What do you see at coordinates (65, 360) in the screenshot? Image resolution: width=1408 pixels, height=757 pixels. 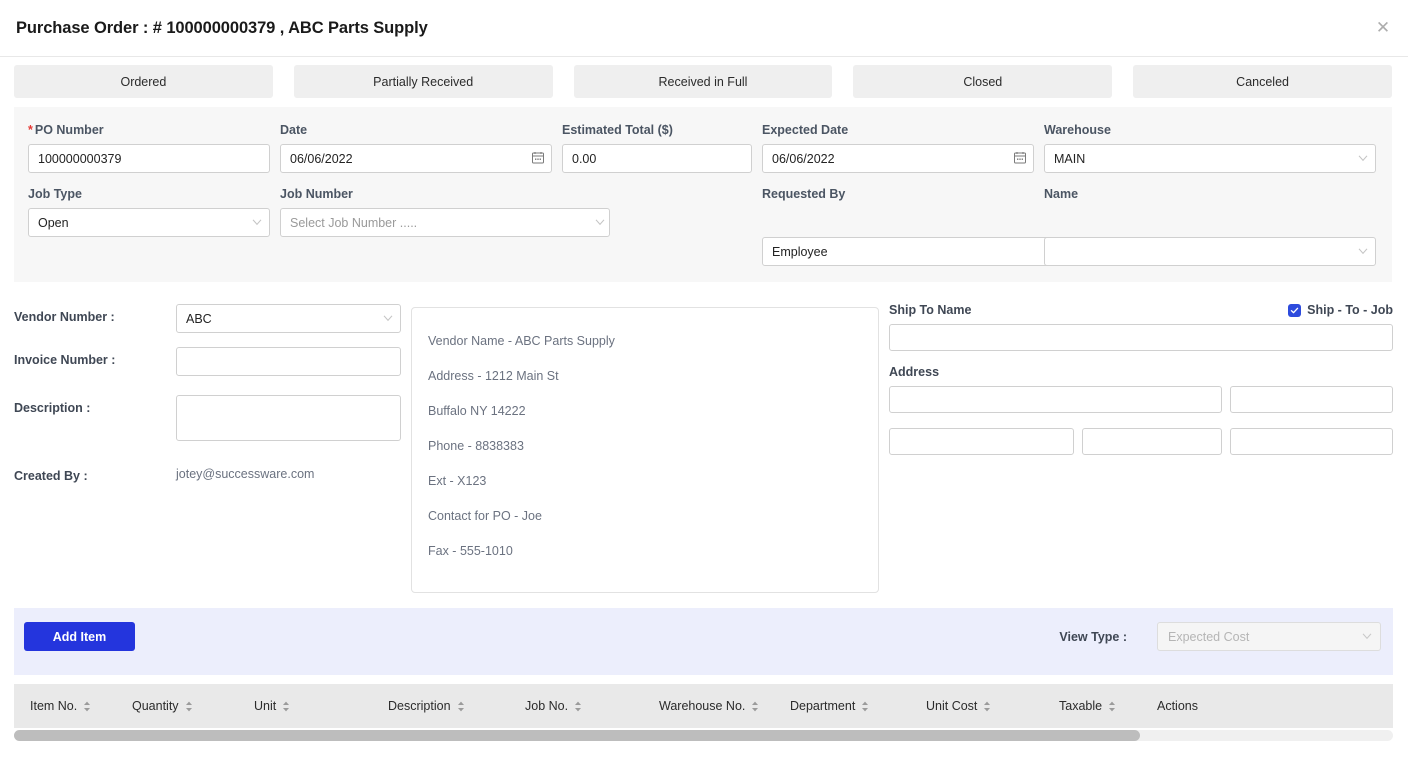 I see `invoice-number-label: Invoice Number :` at bounding box center [65, 360].